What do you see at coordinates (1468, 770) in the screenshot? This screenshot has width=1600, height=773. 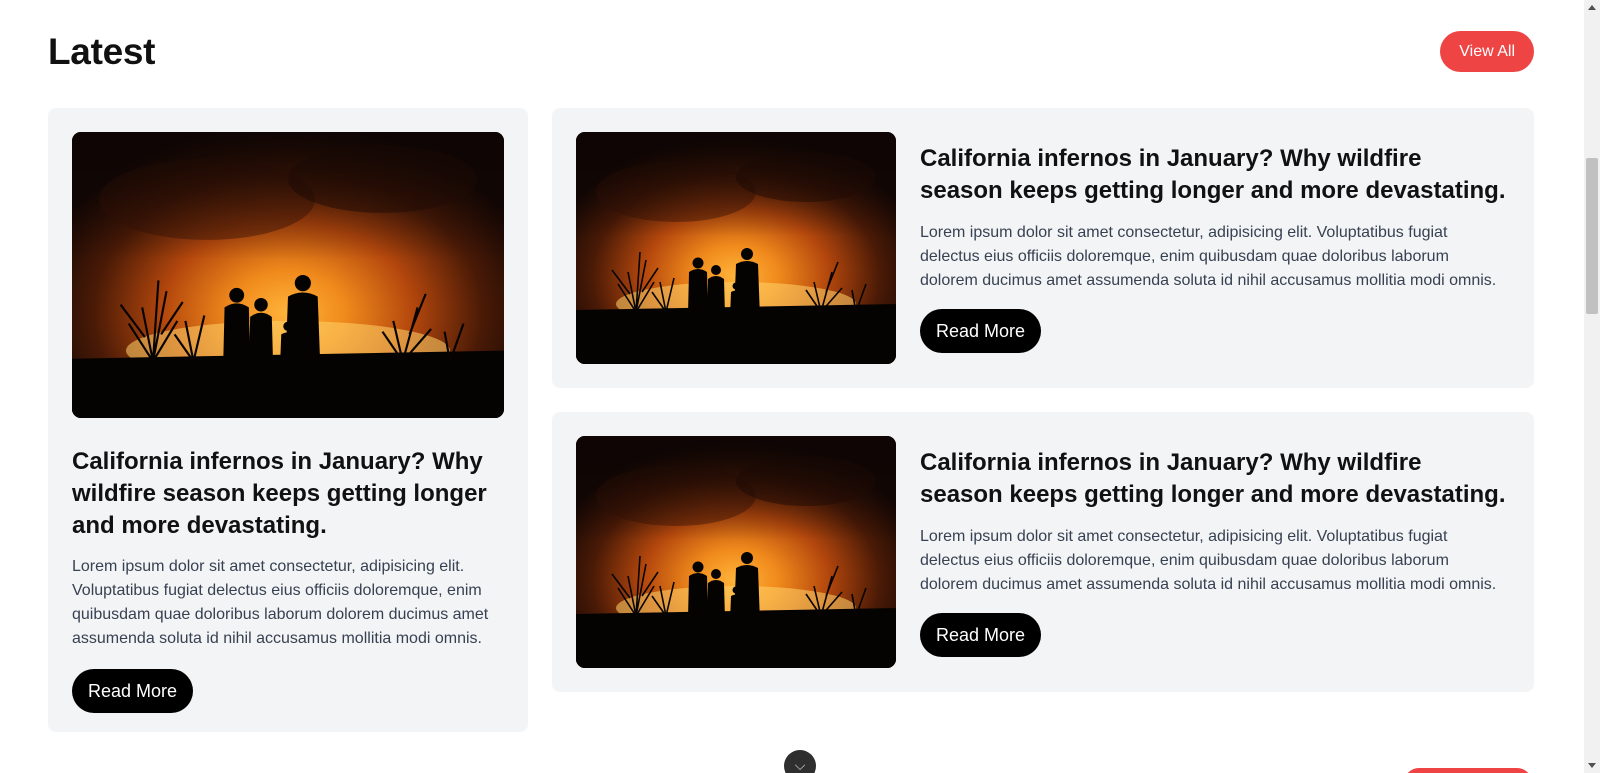 I see `next-section-view-all-button` at bounding box center [1468, 770].